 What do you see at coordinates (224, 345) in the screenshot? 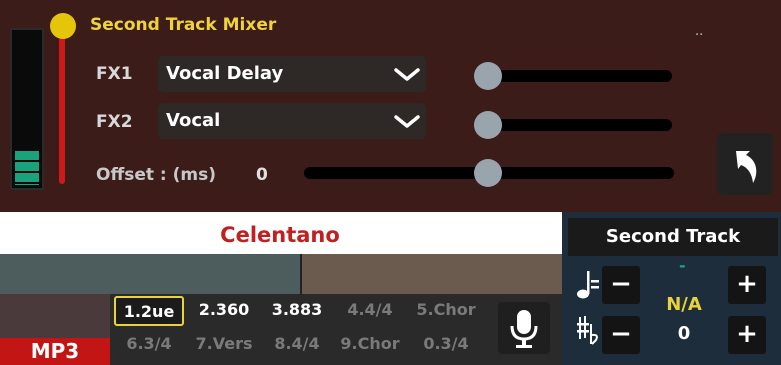
I see `marker-button: 7.Vers` at bounding box center [224, 345].